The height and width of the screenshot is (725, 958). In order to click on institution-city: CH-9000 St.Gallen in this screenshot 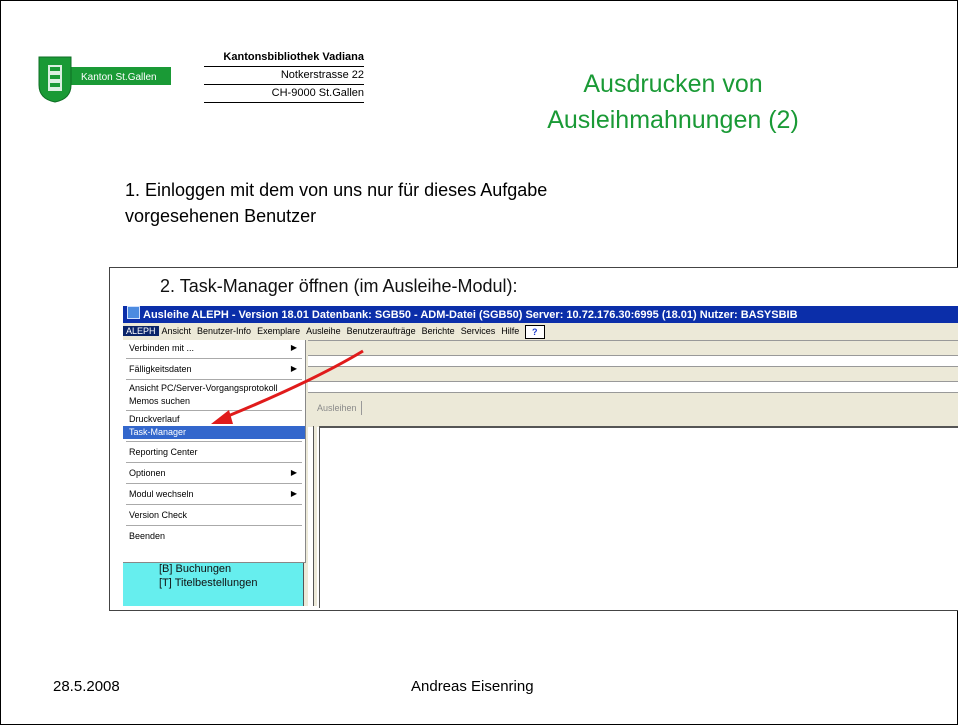, I will do `click(284, 94)`.